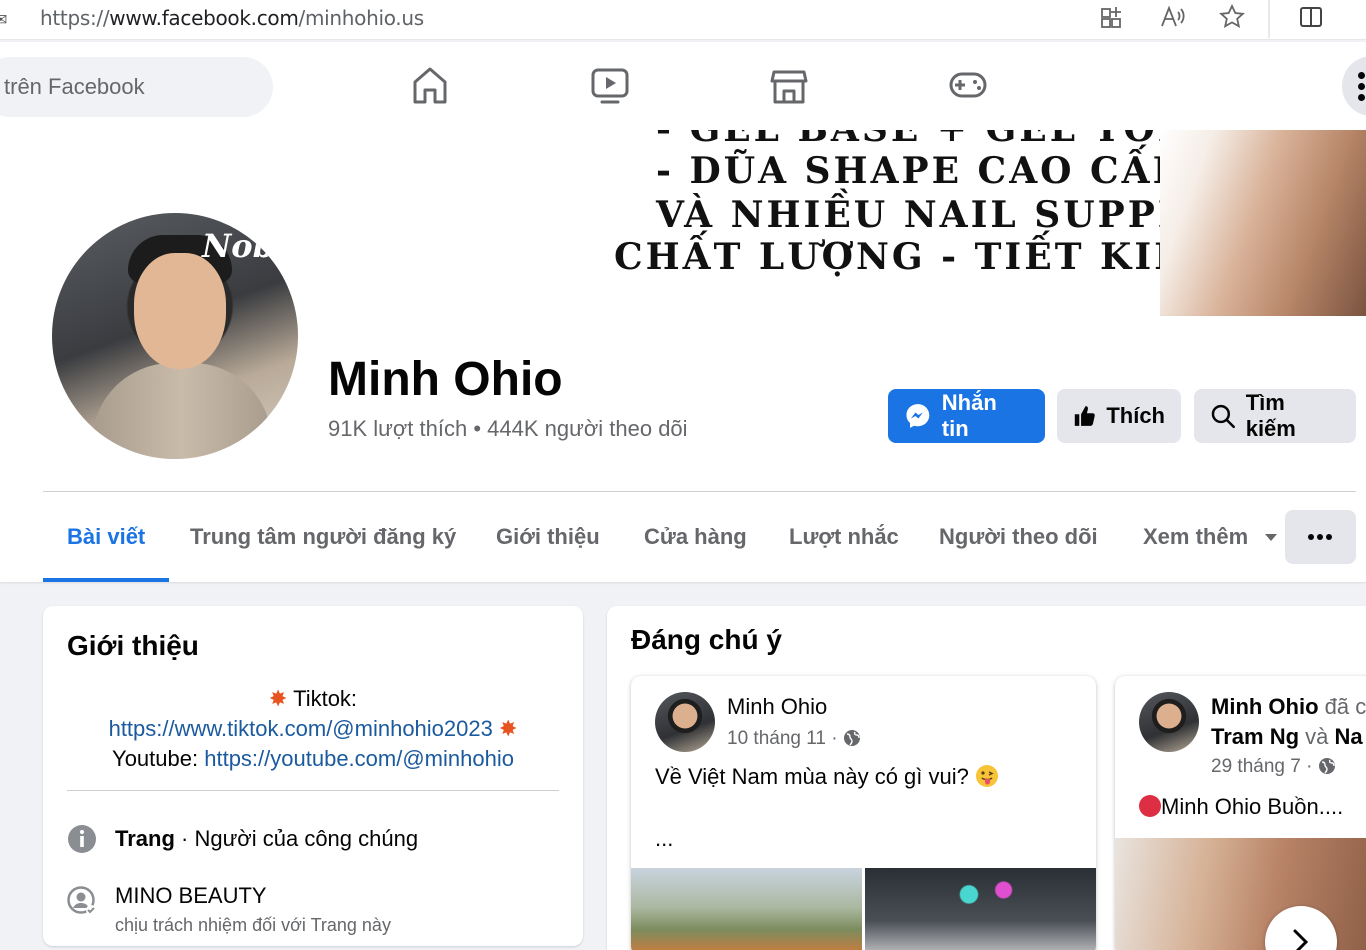 Image resolution: width=1366 pixels, height=950 pixels. Describe the element at coordinates (508, 429) in the screenshot. I see `page-stats: 91K lượt thích • 444K người theo dõi` at that location.